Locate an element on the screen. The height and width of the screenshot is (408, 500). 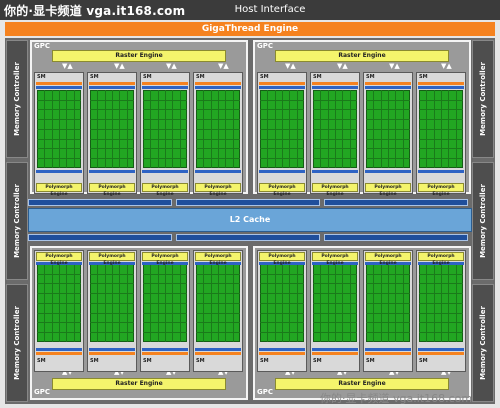
watermark-top: 你的·显卡频道 vga.it168.com is located at coordinates (95, 11).